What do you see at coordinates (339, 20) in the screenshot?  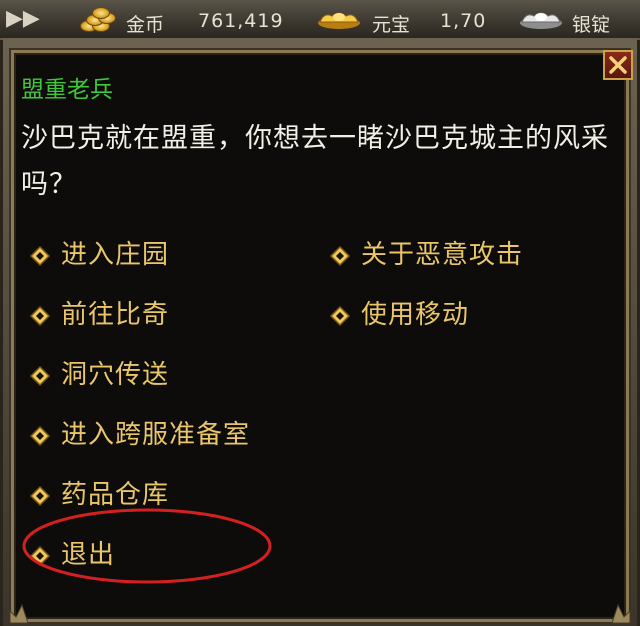 I see `gold-ingot-icon` at bounding box center [339, 20].